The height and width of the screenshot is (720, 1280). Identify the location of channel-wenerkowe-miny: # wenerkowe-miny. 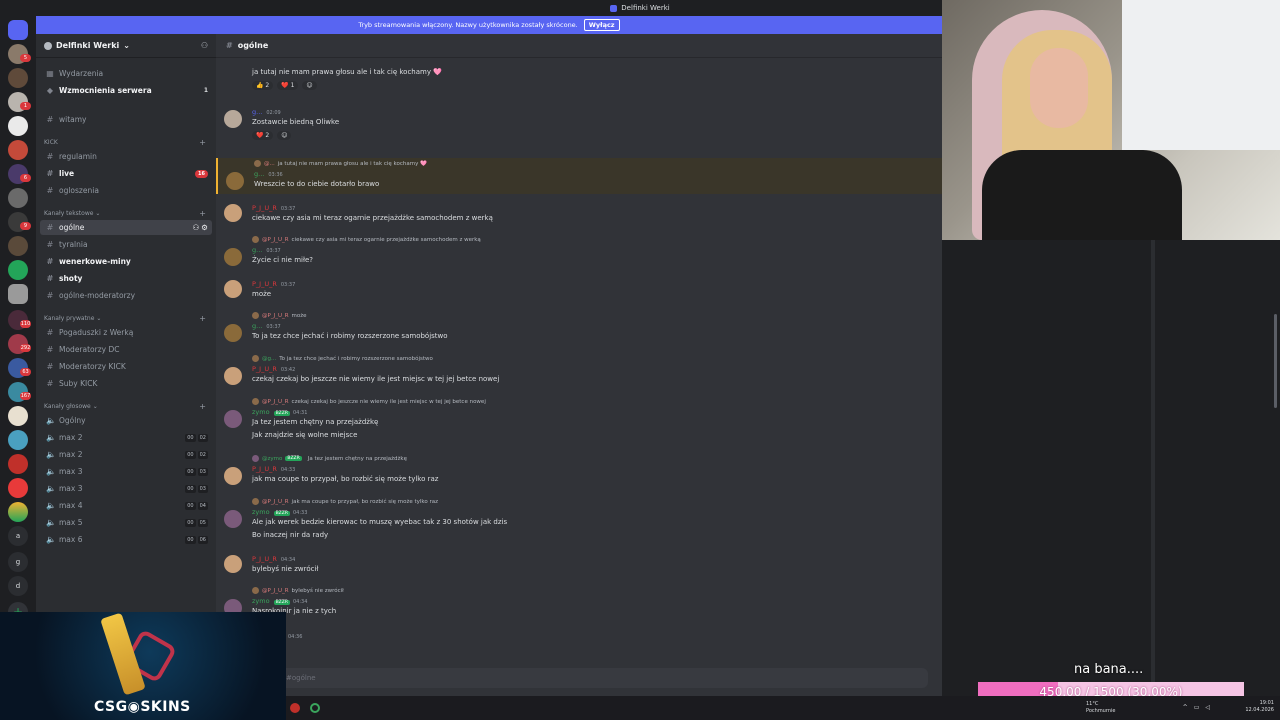
(126, 261).